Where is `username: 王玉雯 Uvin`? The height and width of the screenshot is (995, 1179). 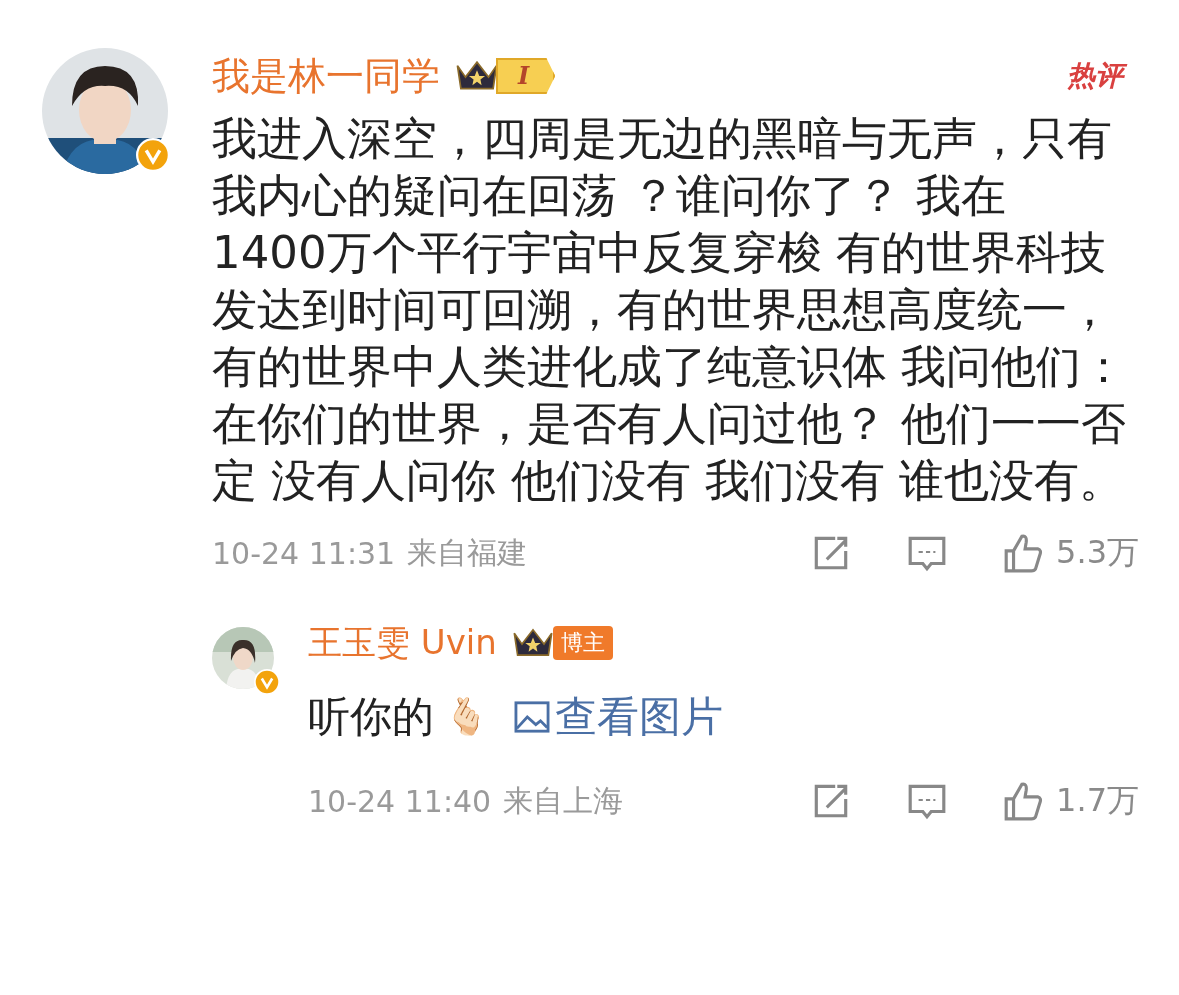 username: 王玉雯 Uvin is located at coordinates (402, 643).